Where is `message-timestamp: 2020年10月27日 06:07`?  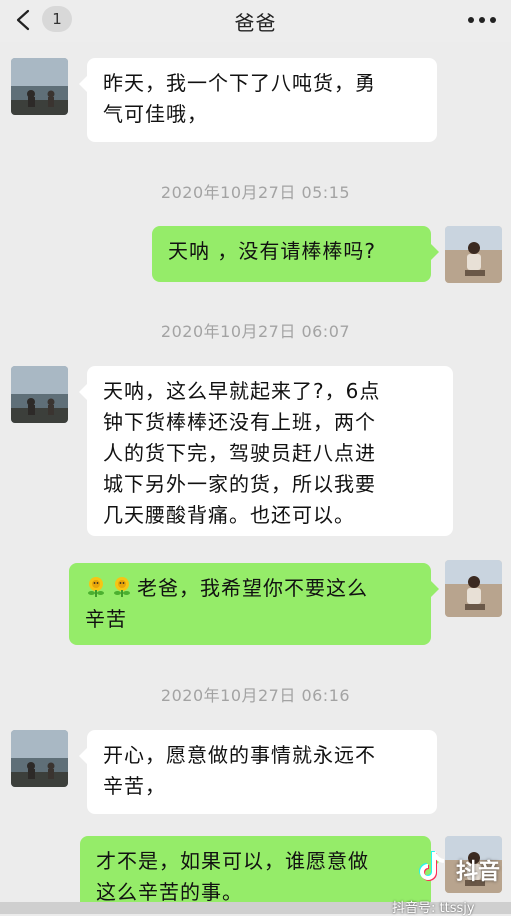 message-timestamp: 2020年10月27日 06:07 is located at coordinates (255, 331).